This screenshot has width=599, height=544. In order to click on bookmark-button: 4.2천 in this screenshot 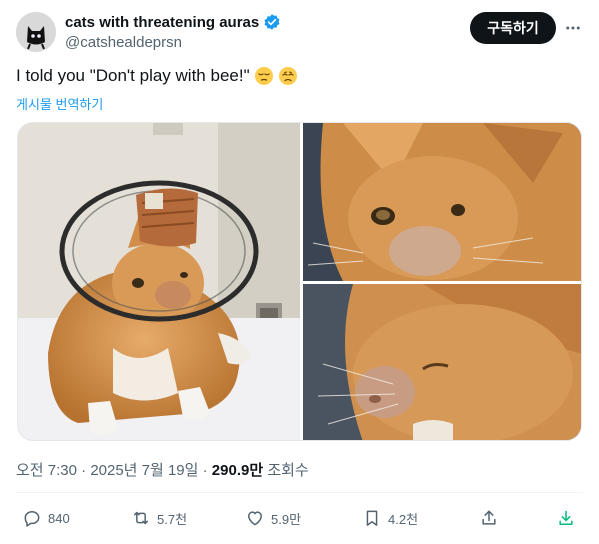, I will do `click(390, 518)`.